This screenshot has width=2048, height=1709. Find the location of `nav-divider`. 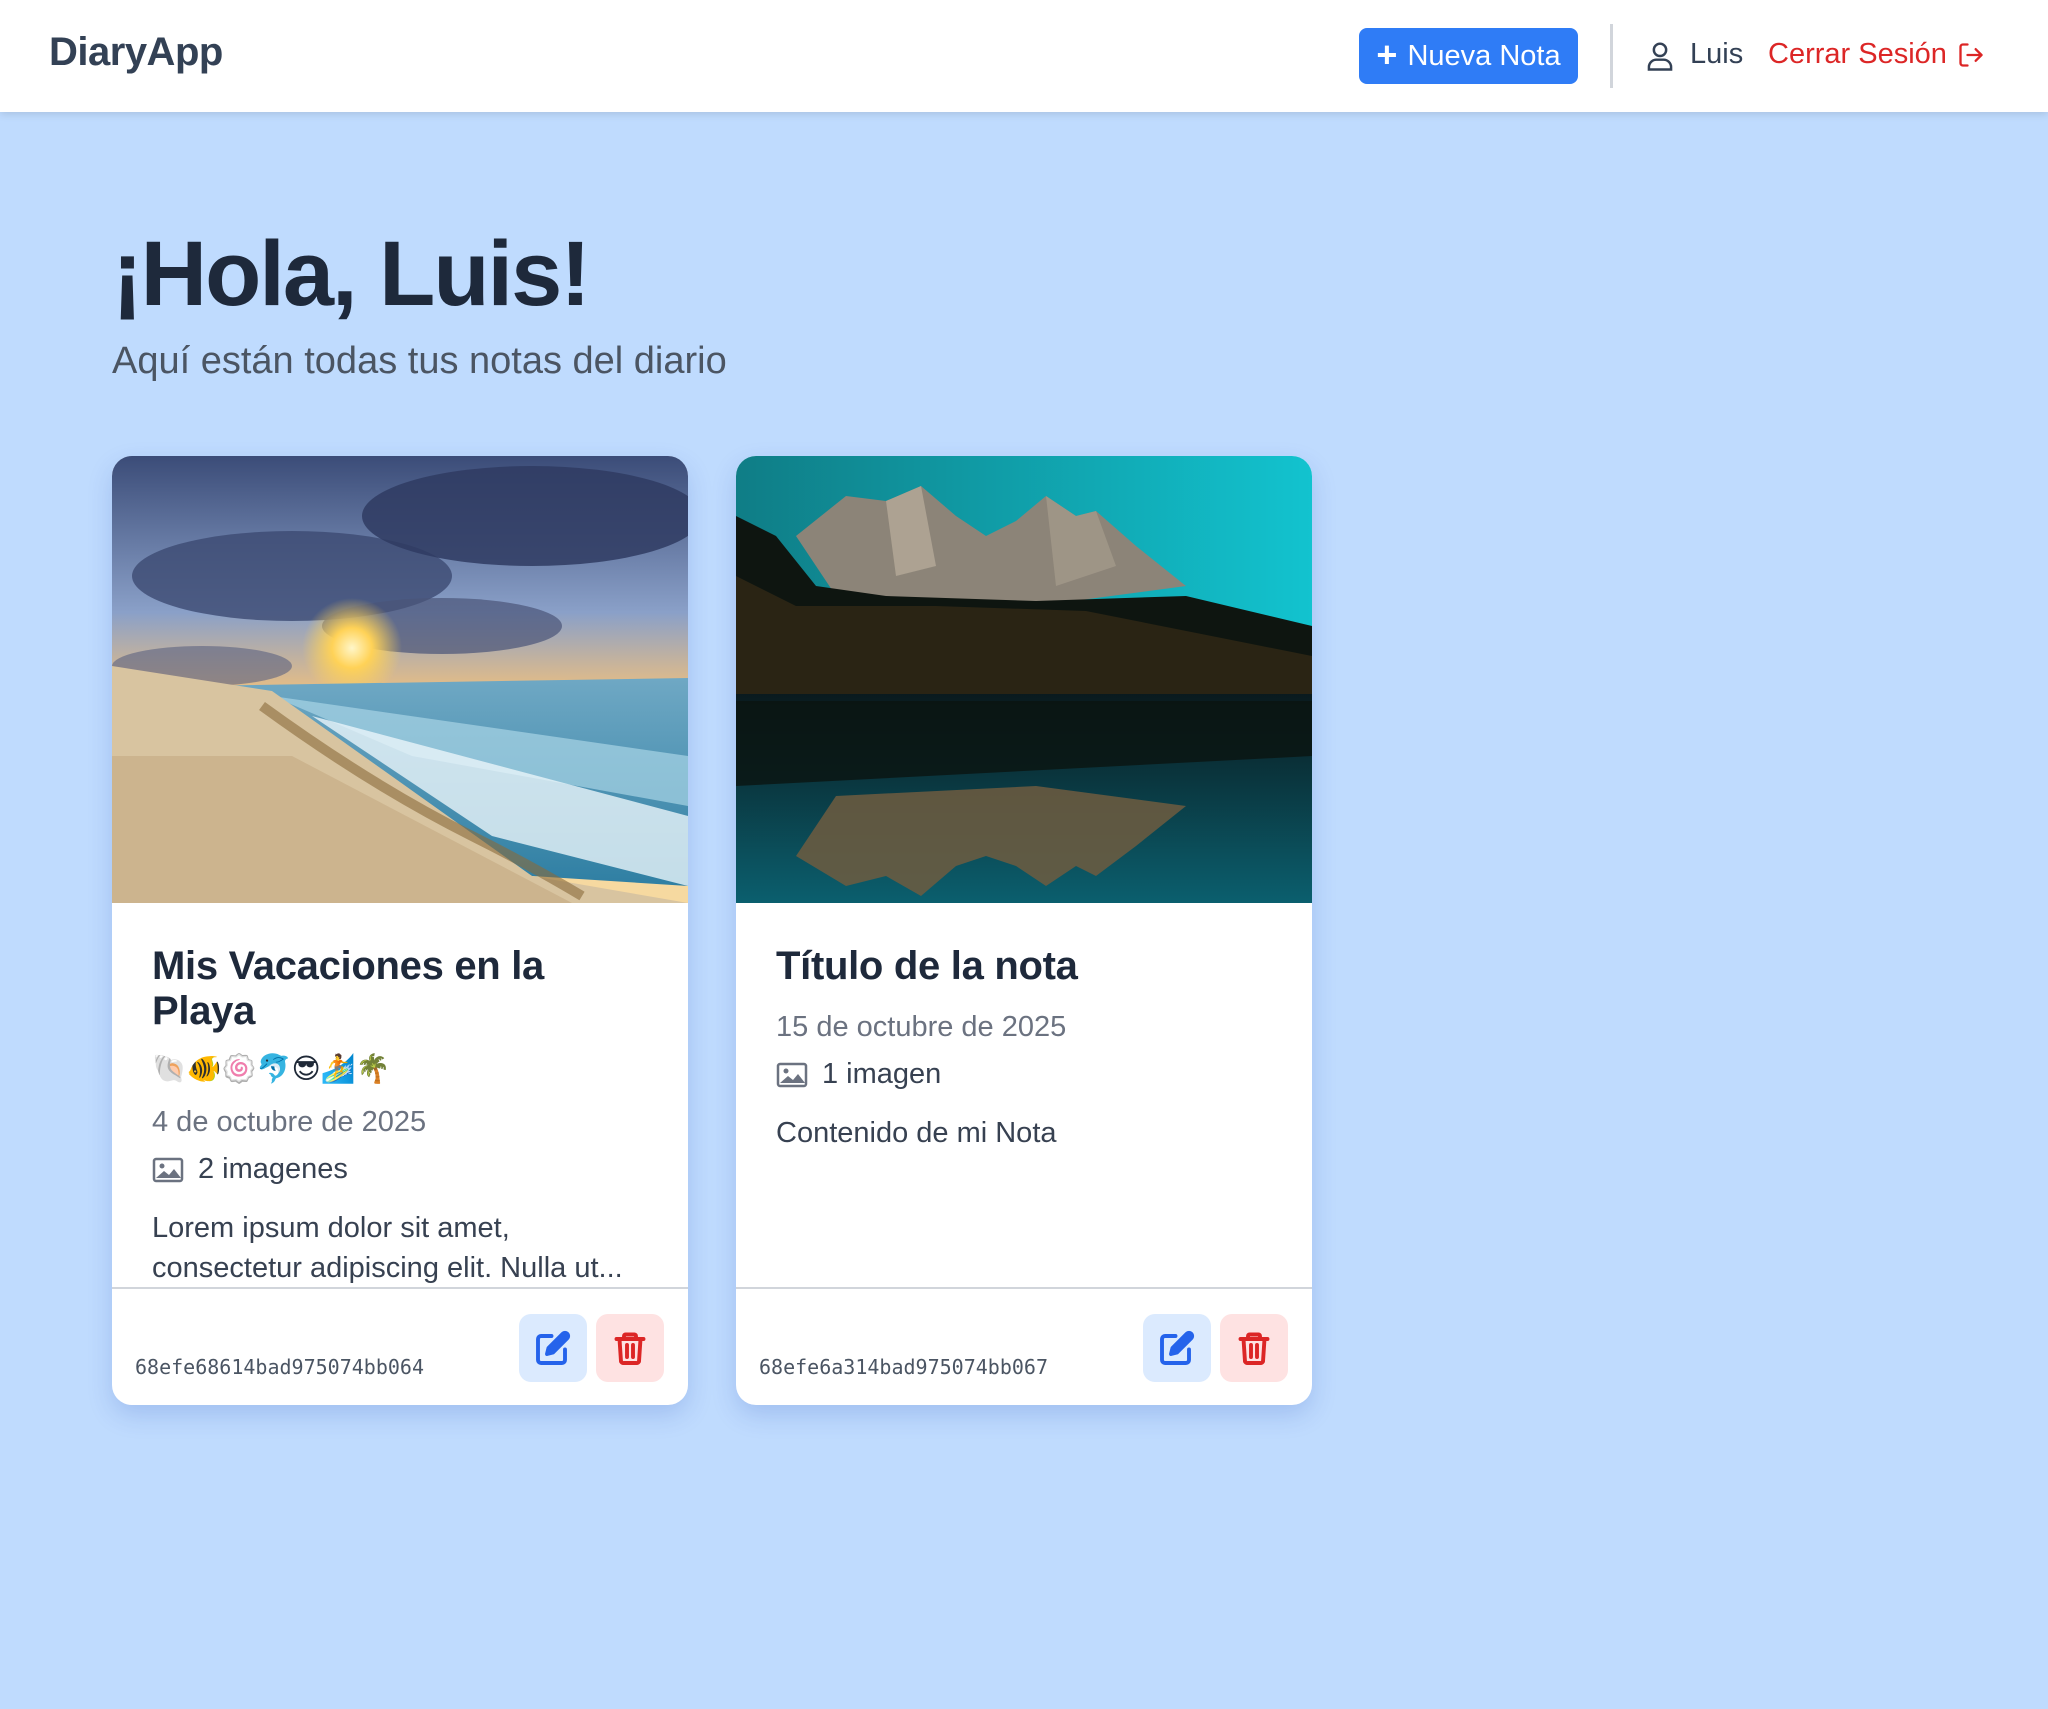

nav-divider is located at coordinates (1611, 56).